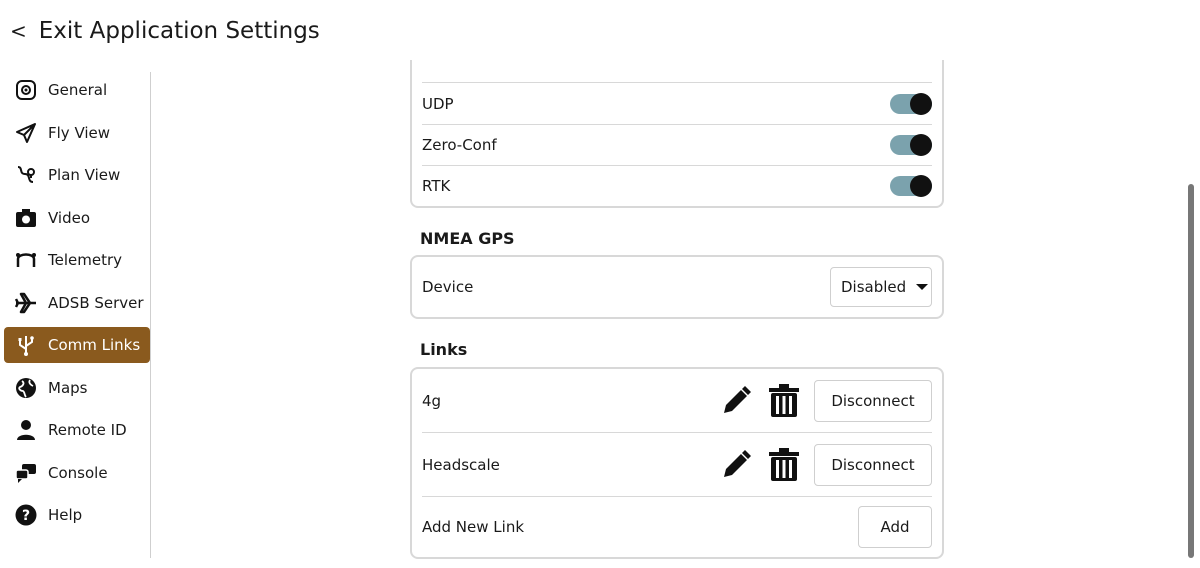 This screenshot has width=1200, height=568. I want to click on zero-conf-toggle, so click(911, 145).